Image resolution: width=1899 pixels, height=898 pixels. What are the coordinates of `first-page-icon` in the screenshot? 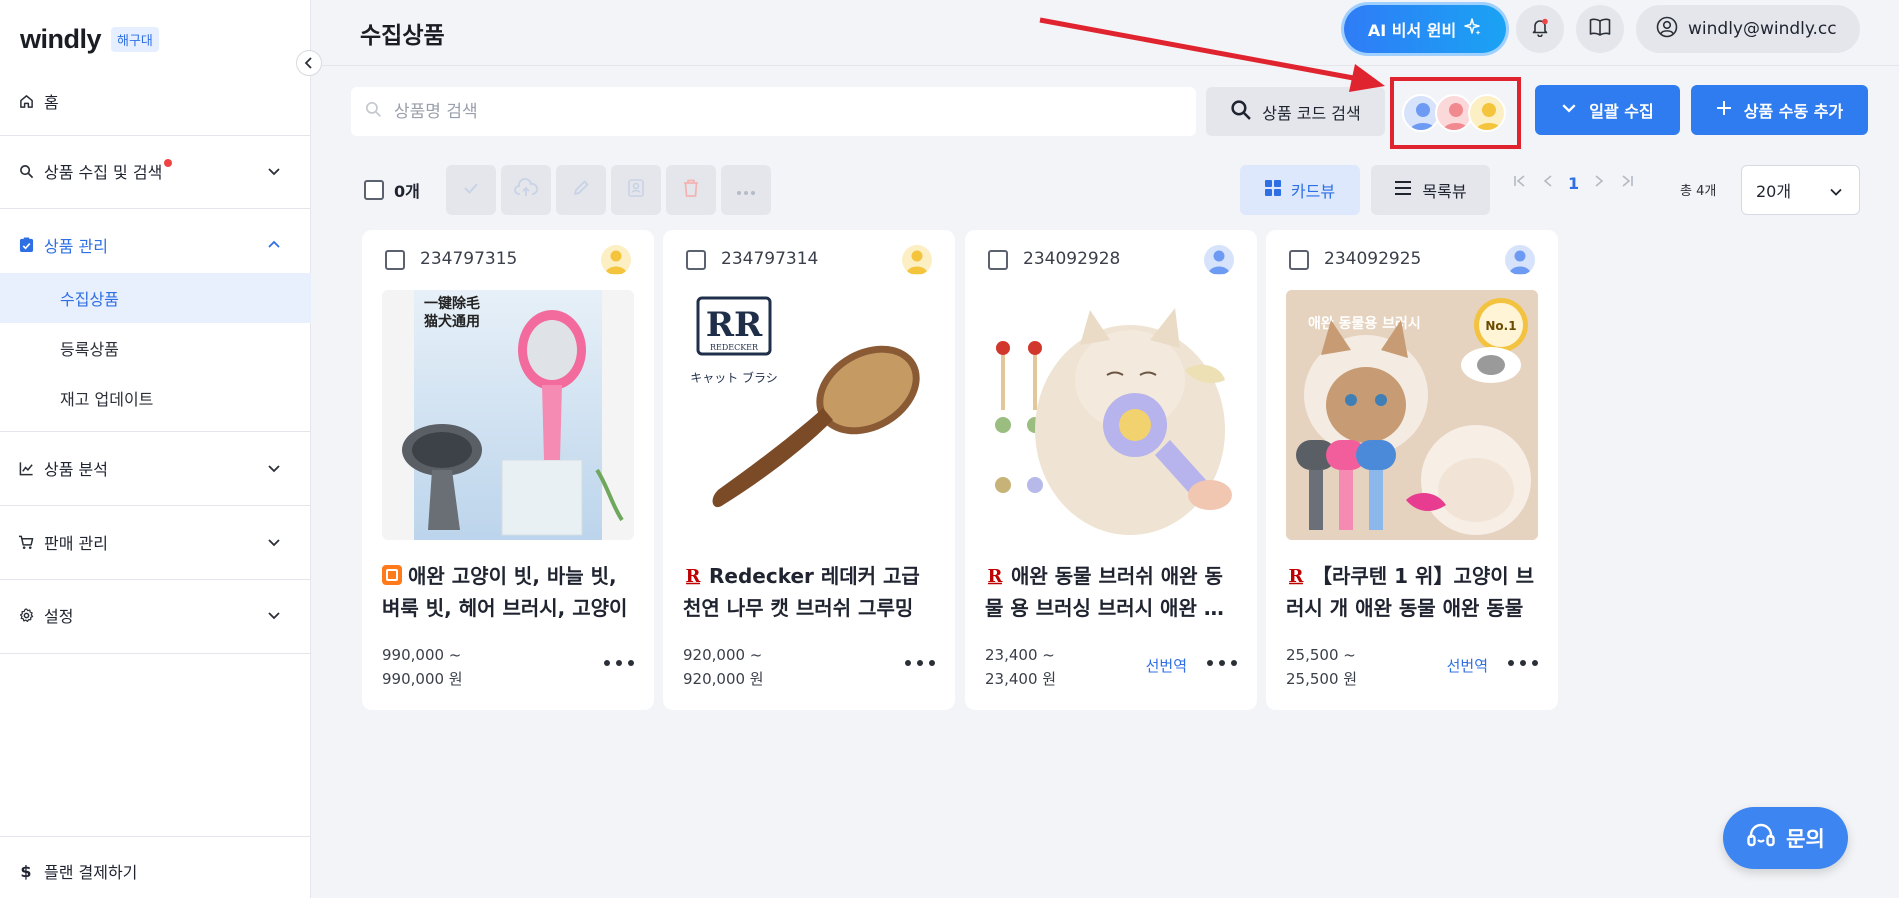 It's located at (1520, 183).